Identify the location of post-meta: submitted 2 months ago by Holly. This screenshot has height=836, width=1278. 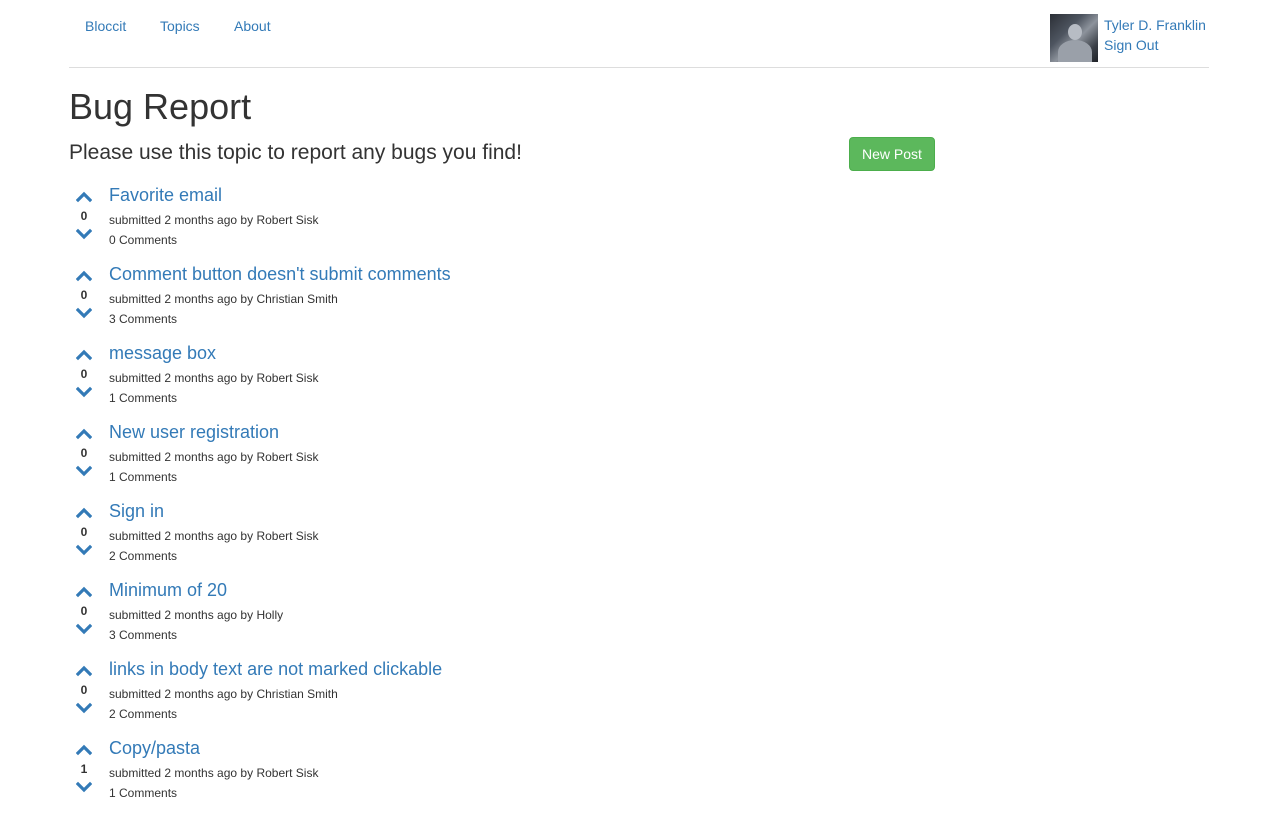
(196, 615).